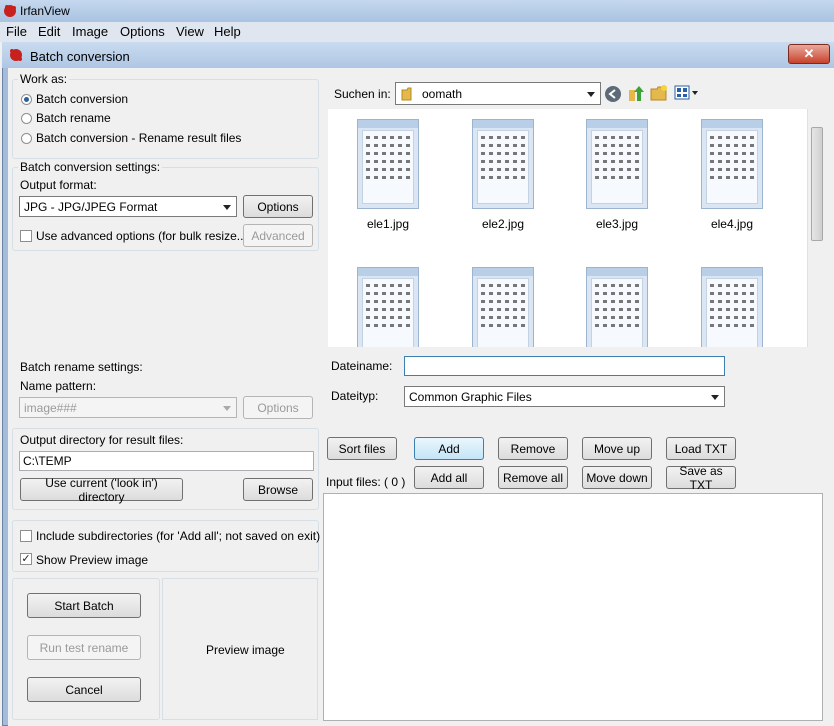  Describe the element at coordinates (355, 396) in the screenshot. I see `filetype-label: Dateityp:` at that location.